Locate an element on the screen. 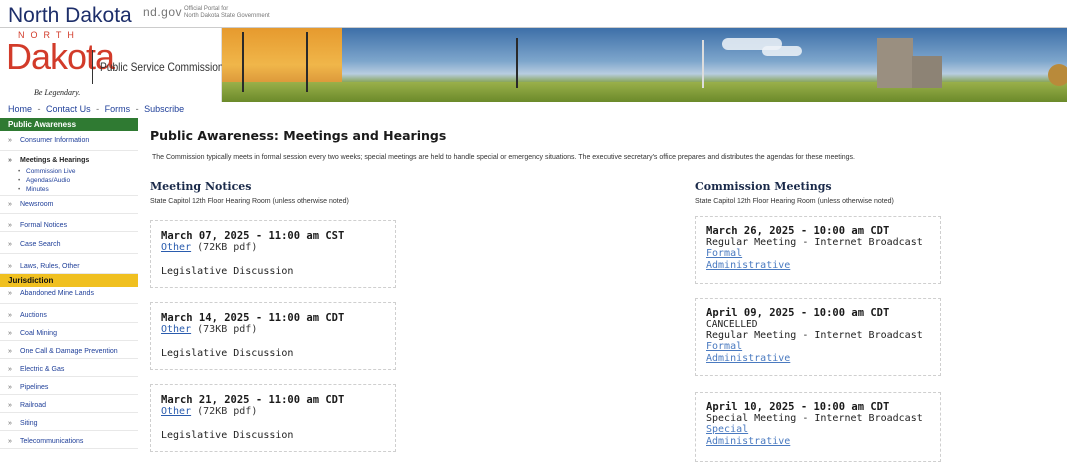 The image size is (1067, 464). nav-forms-link: Forms is located at coordinates (118, 109).